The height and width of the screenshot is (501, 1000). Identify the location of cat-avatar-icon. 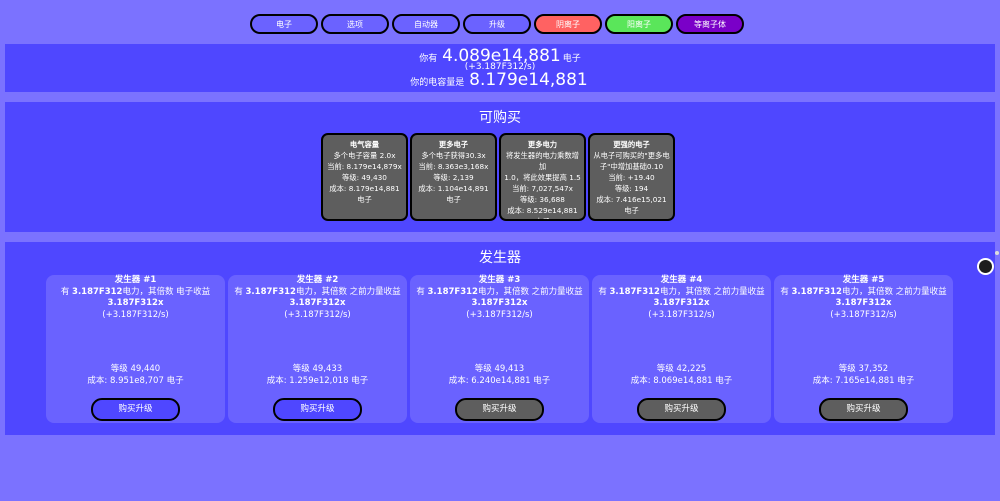
(985, 266).